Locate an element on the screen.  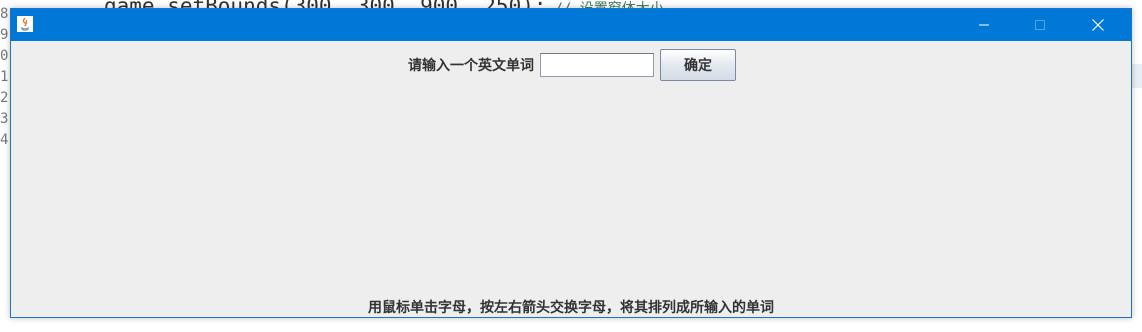
close-icon is located at coordinates (1098, 25).